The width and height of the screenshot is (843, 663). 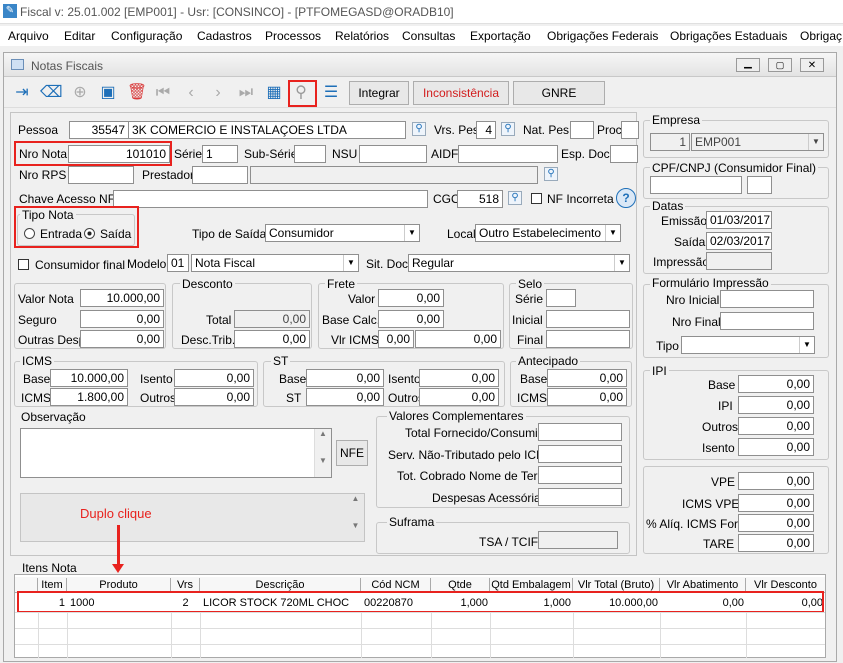 What do you see at coordinates (776, 503) in the screenshot?
I see `icms-vpe-input: 0,00` at bounding box center [776, 503].